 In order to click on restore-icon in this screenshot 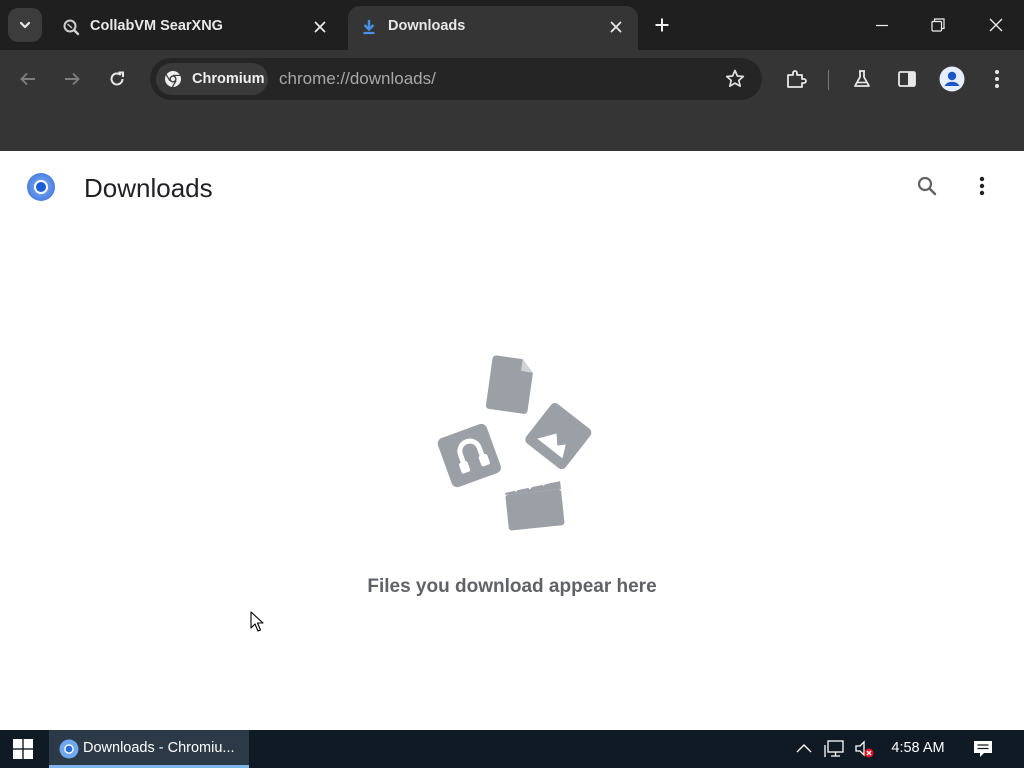, I will do `click(938, 25)`.